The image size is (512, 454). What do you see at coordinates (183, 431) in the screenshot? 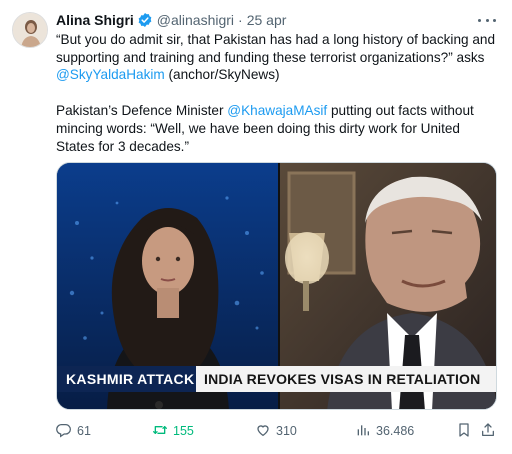
I see `repost-count: 155` at bounding box center [183, 431].